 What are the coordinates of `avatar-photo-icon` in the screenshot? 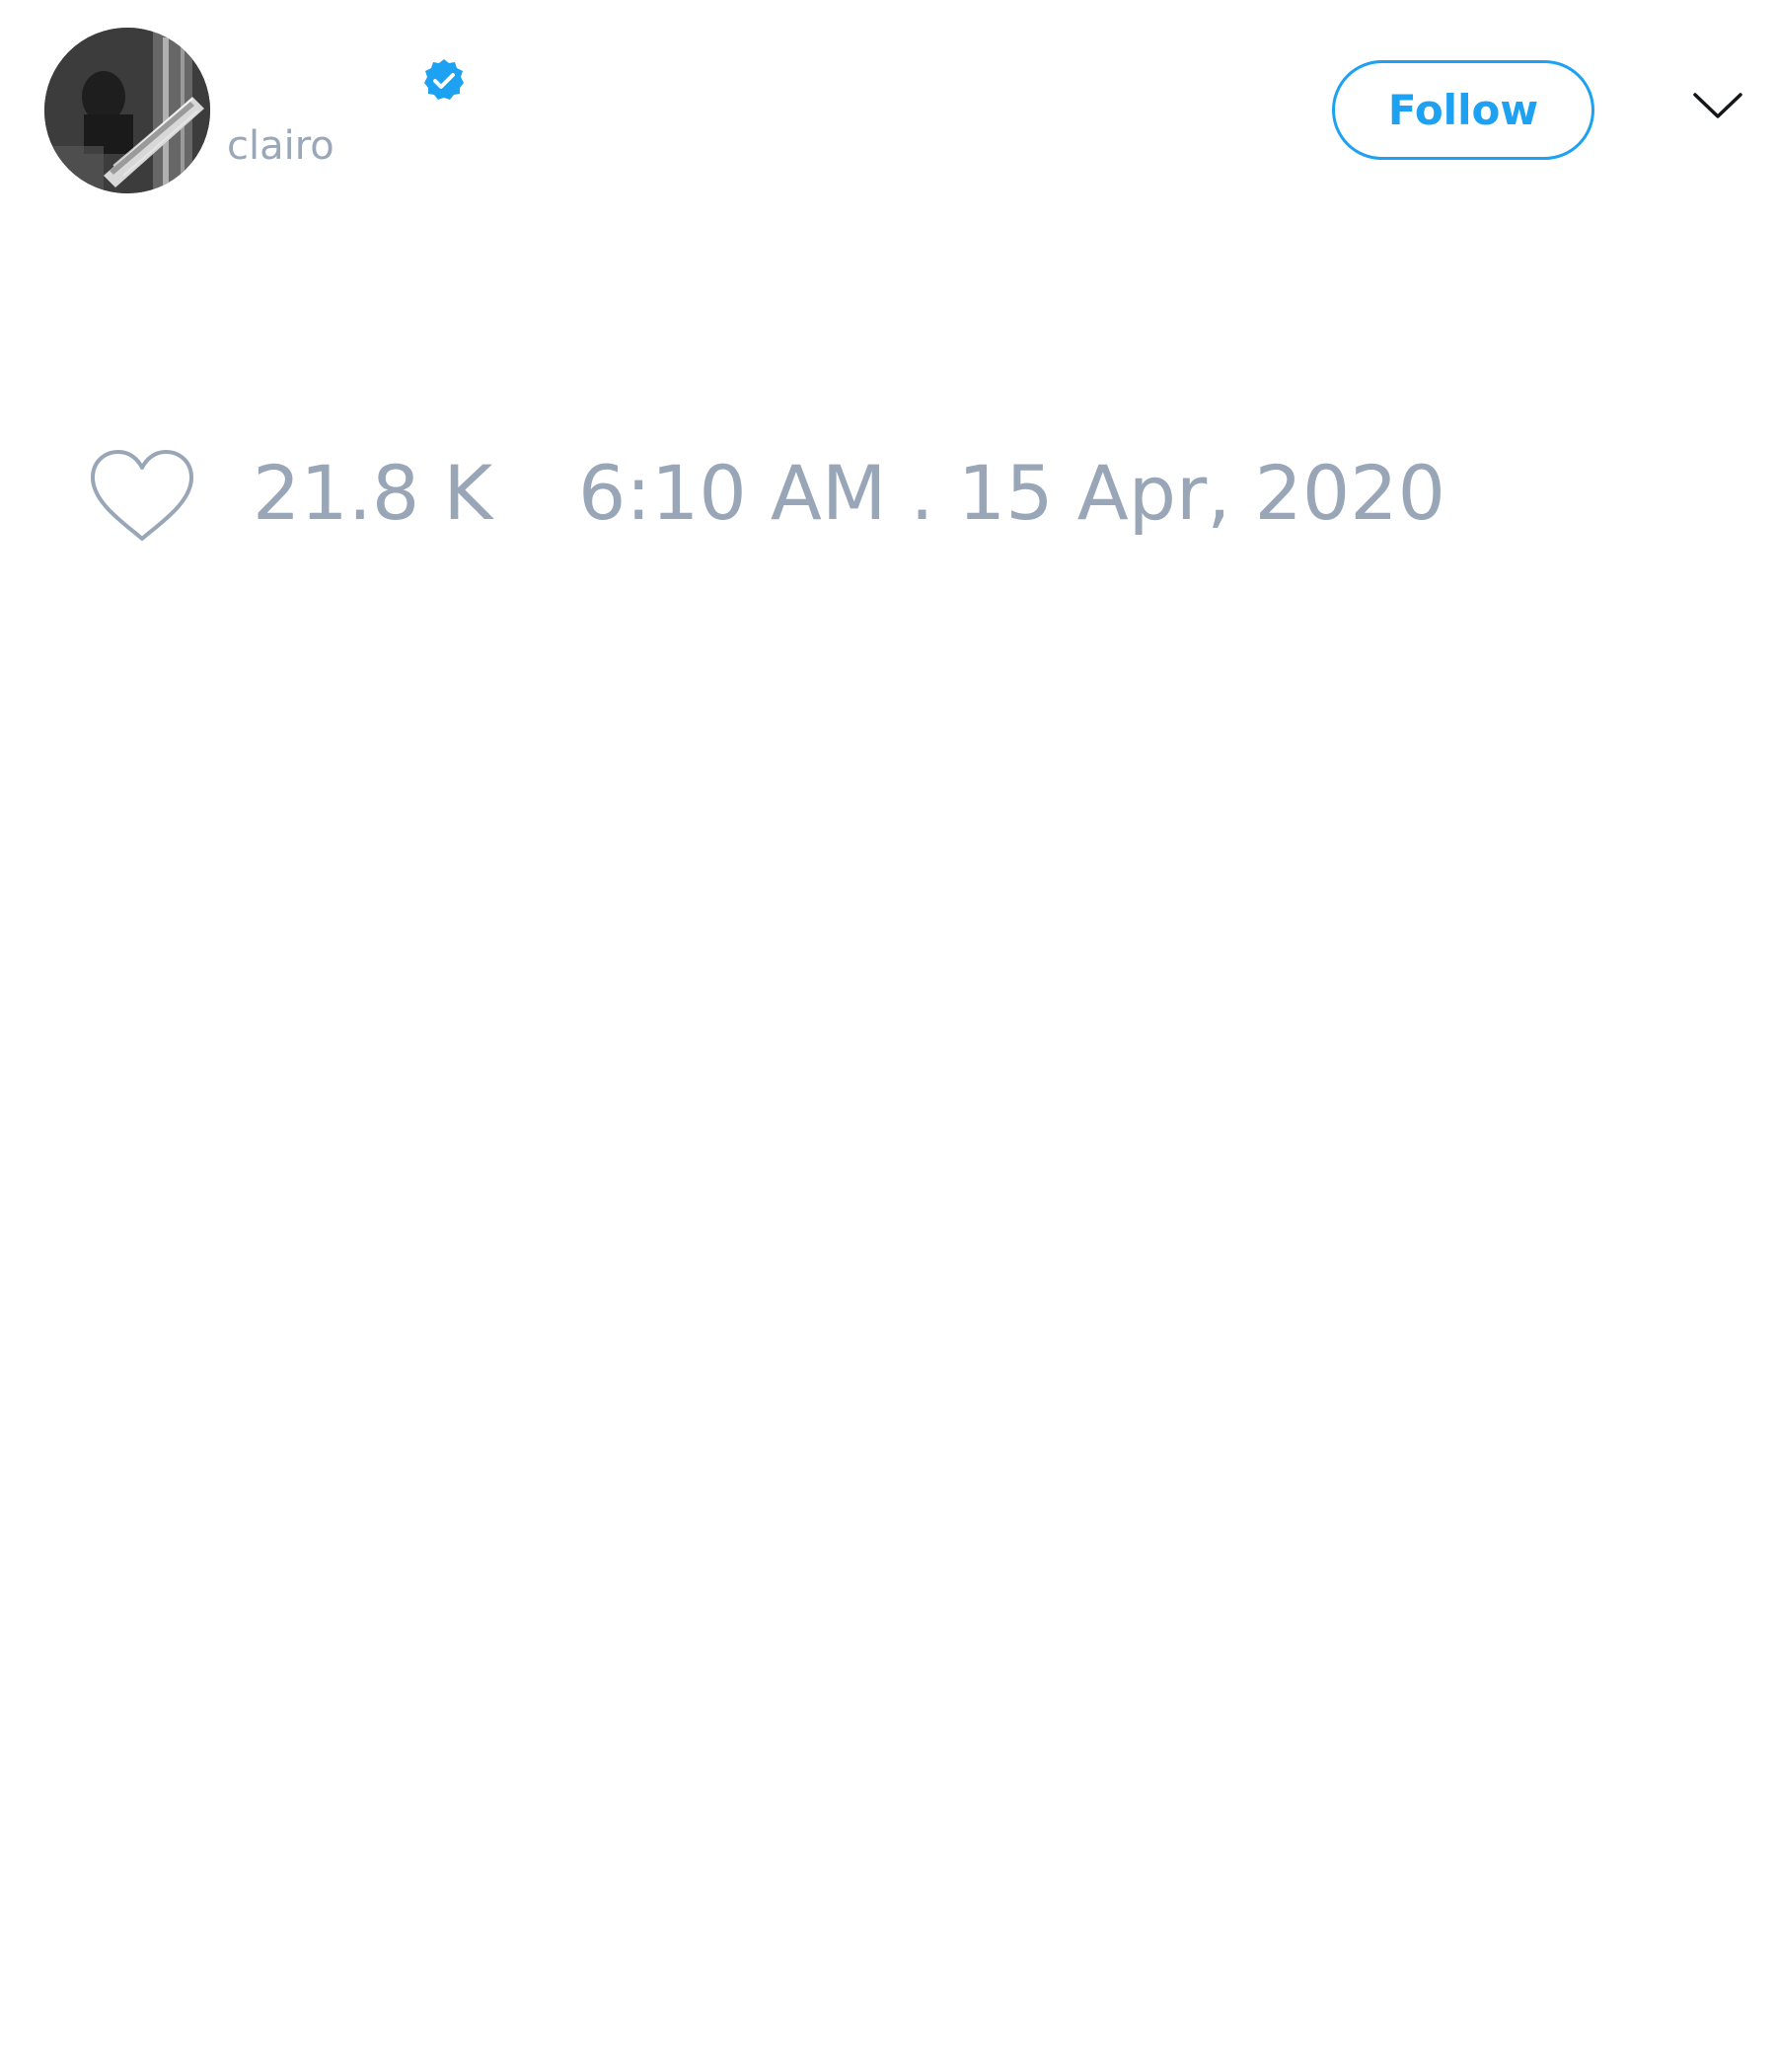 It's located at (127, 111).